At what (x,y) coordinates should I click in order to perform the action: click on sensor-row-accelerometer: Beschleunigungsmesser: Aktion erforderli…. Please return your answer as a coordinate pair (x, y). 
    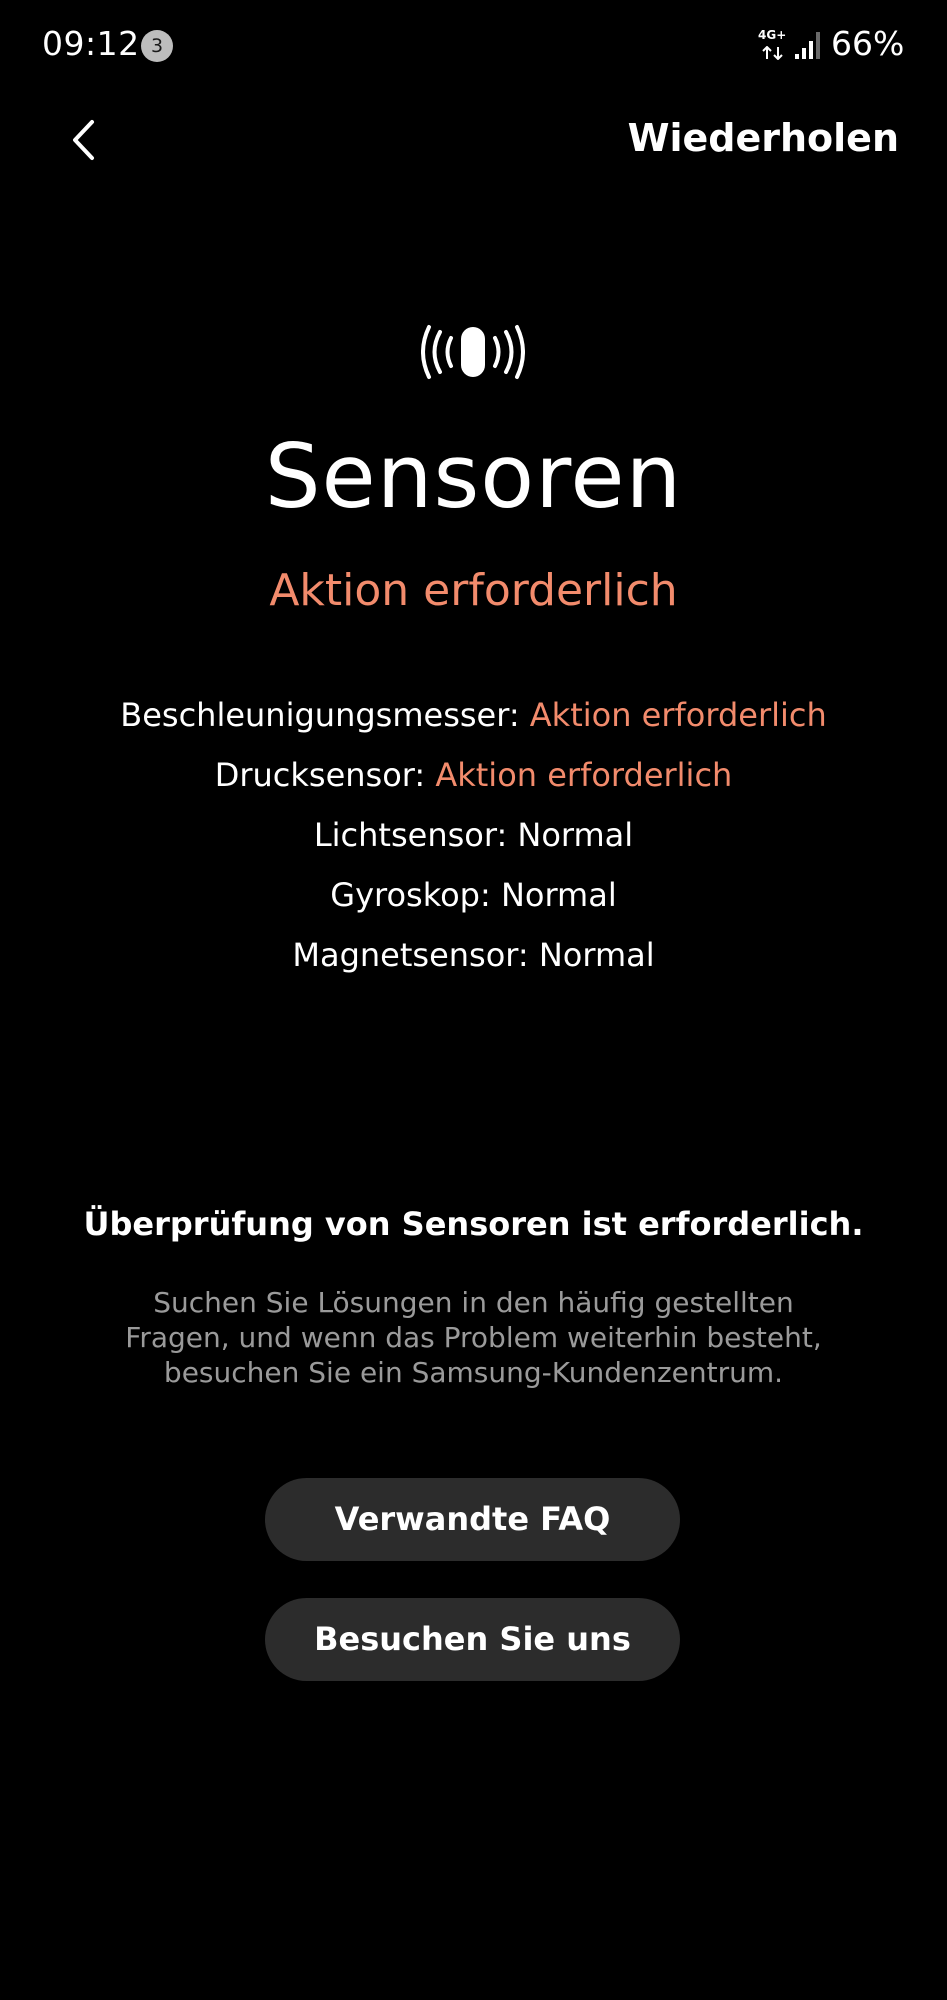
    Looking at the image, I should click on (473, 715).